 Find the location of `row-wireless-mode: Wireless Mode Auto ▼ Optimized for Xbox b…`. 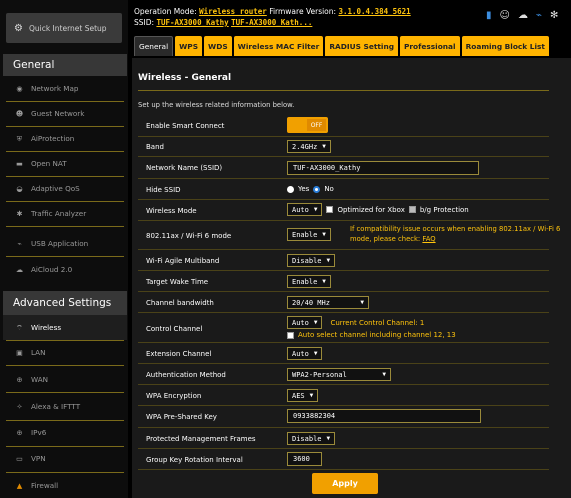

row-wireless-mode: Wireless Mode Auto ▼ Optimized for Xbox b… is located at coordinates (343, 210).